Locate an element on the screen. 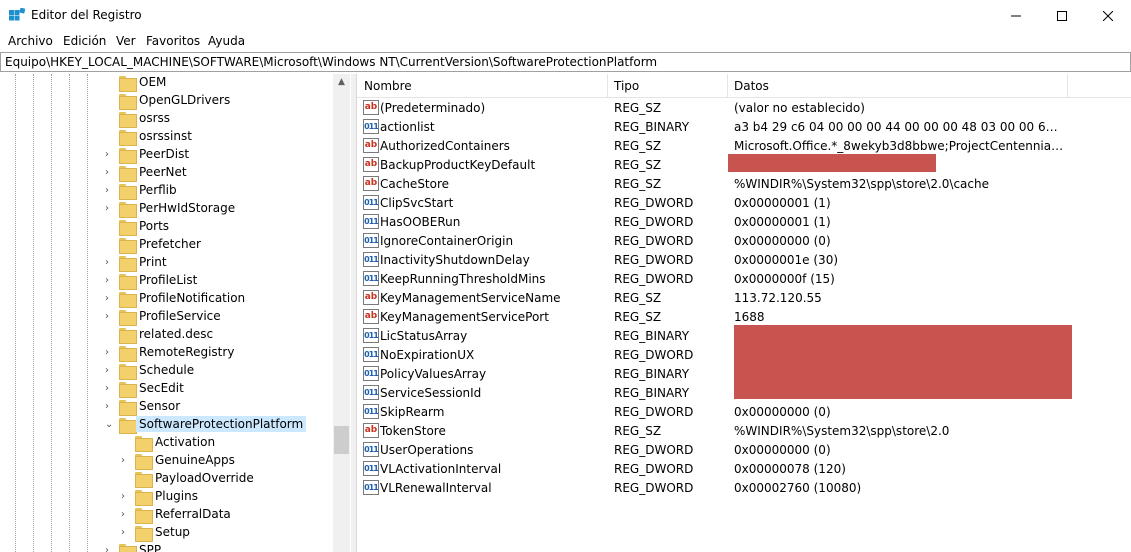 The width and height of the screenshot is (1131, 552). column-type-header: Tipo is located at coordinates (626, 86).